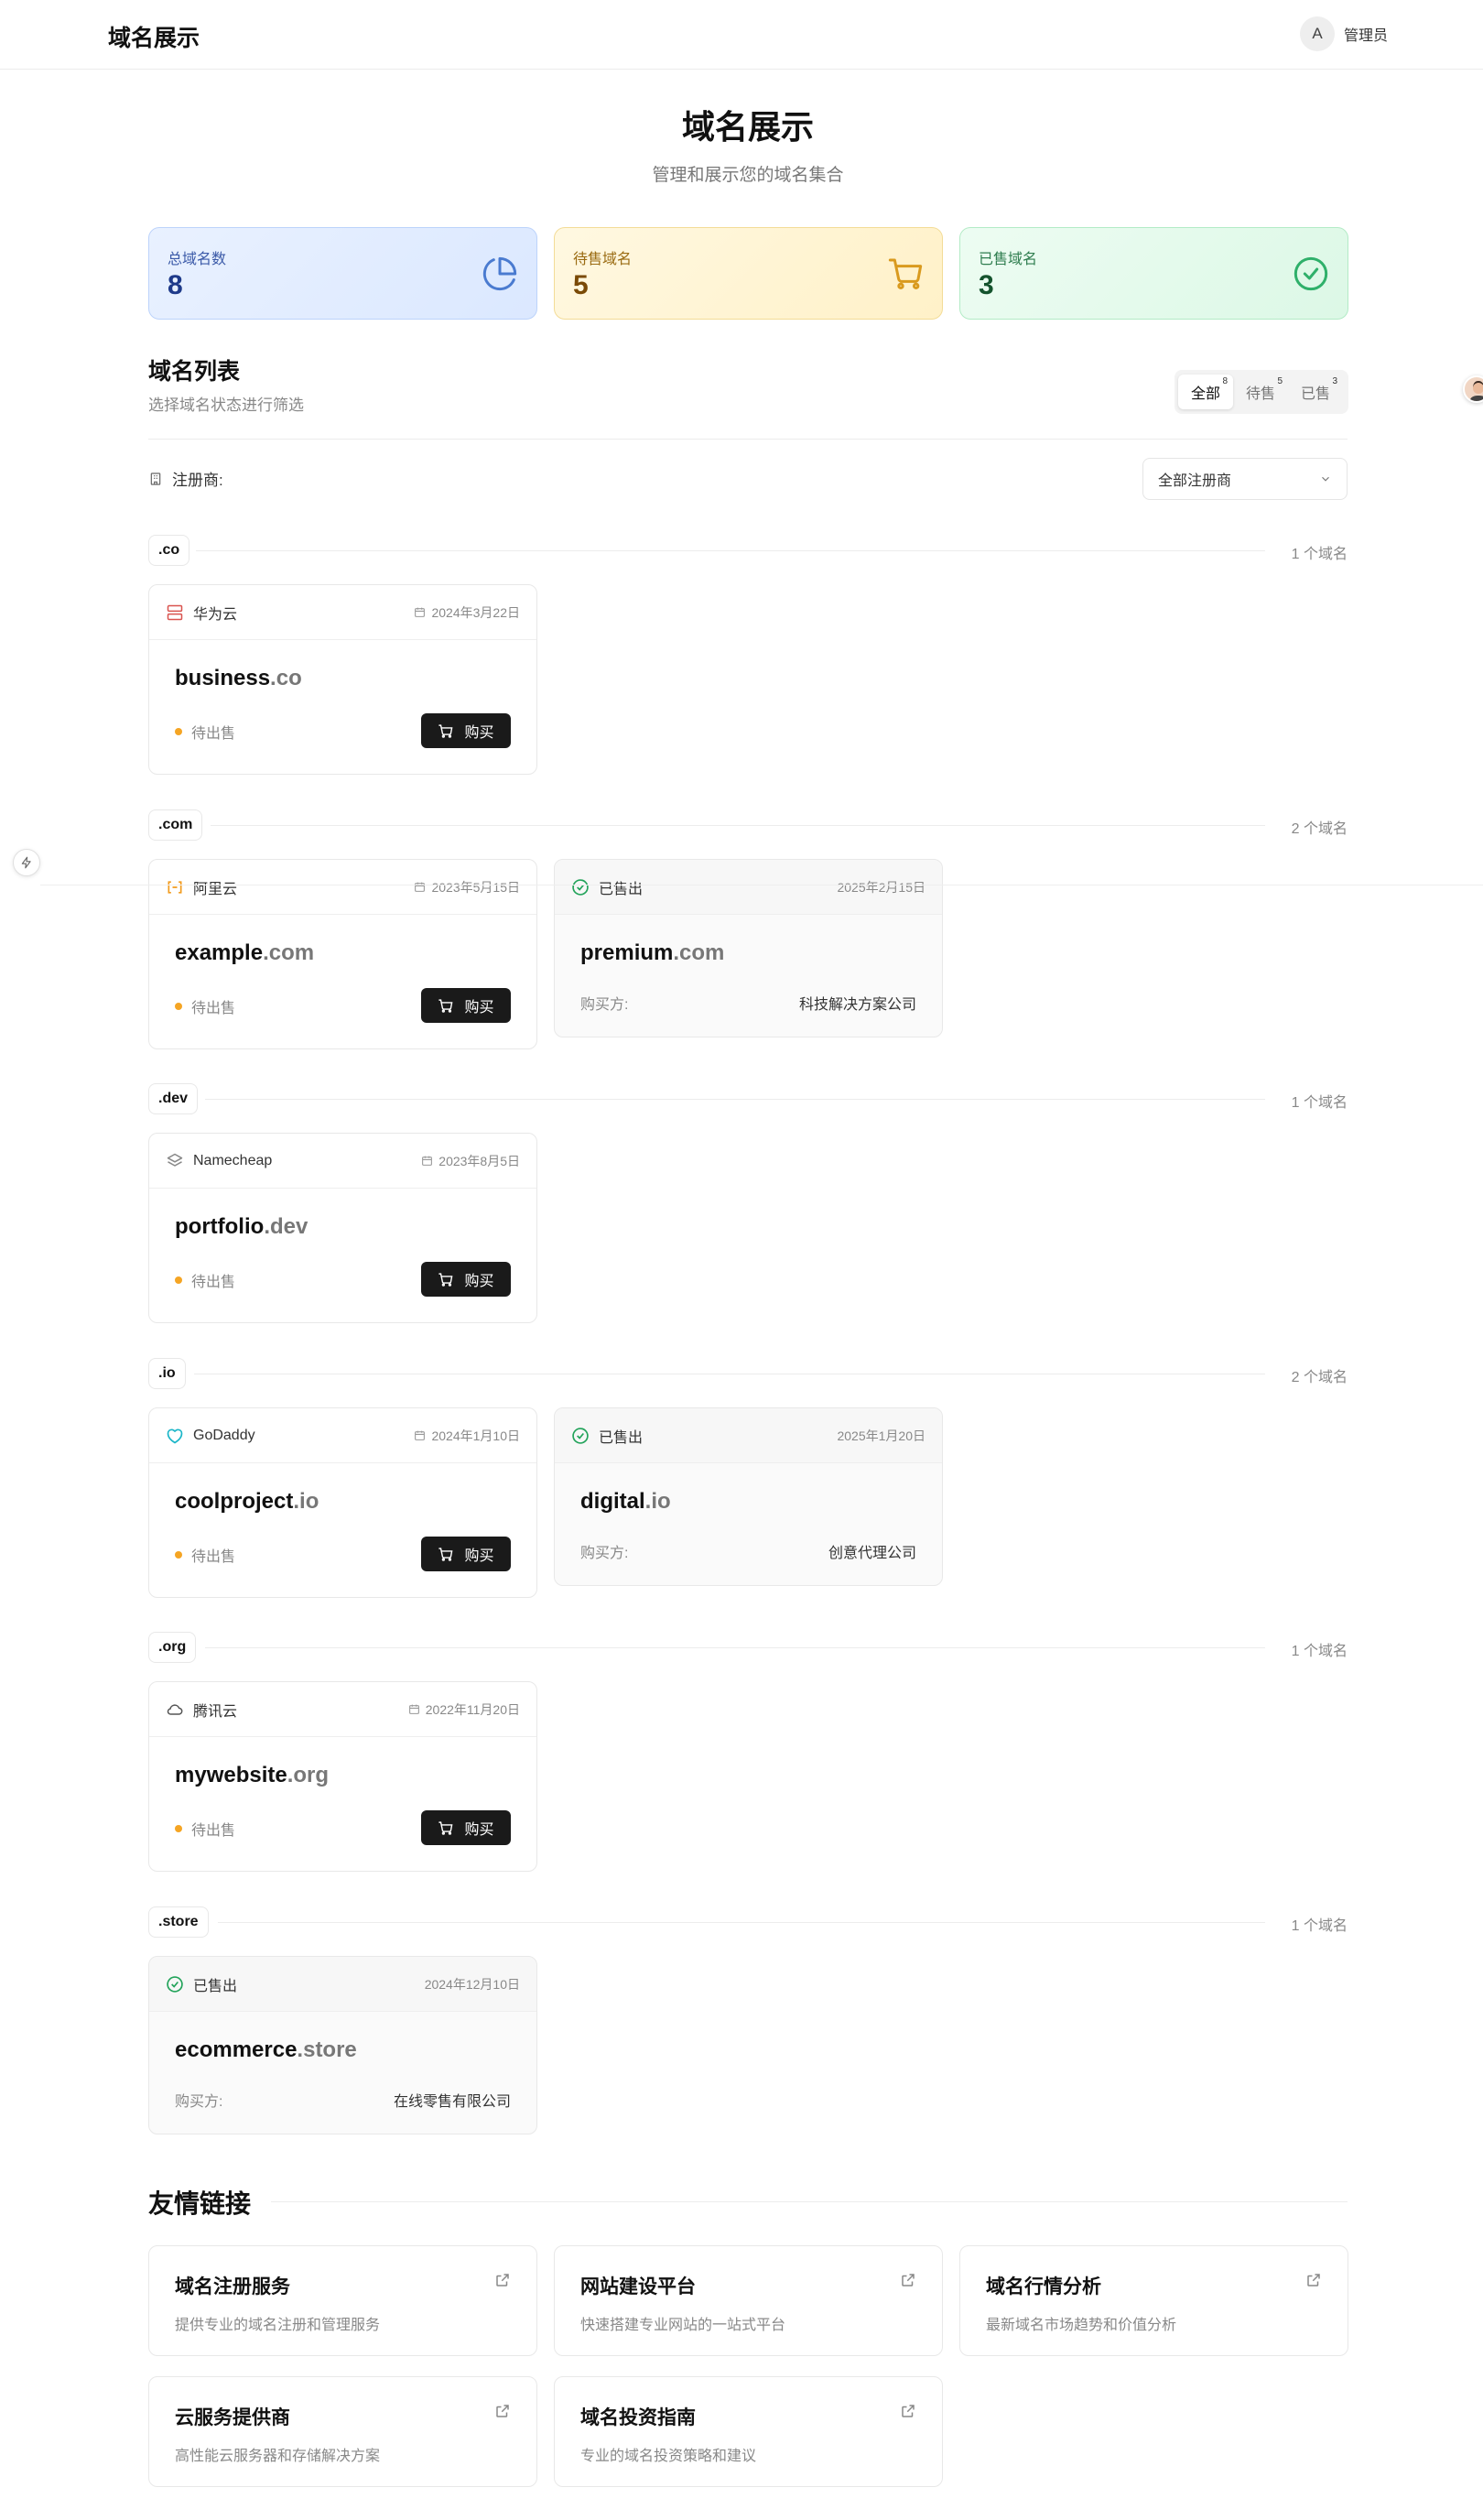 The width and height of the screenshot is (1483, 2520). What do you see at coordinates (748, 887) in the screenshot?
I see `card-header: 已售出 2025年2月15日` at bounding box center [748, 887].